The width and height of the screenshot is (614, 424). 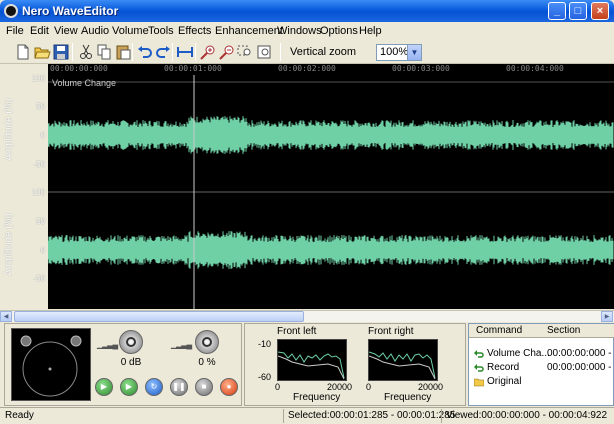 What do you see at coordinates (70, 11) in the screenshot?
I see `window-title: Nero WaveEditor` at bounding box center [70, 11].